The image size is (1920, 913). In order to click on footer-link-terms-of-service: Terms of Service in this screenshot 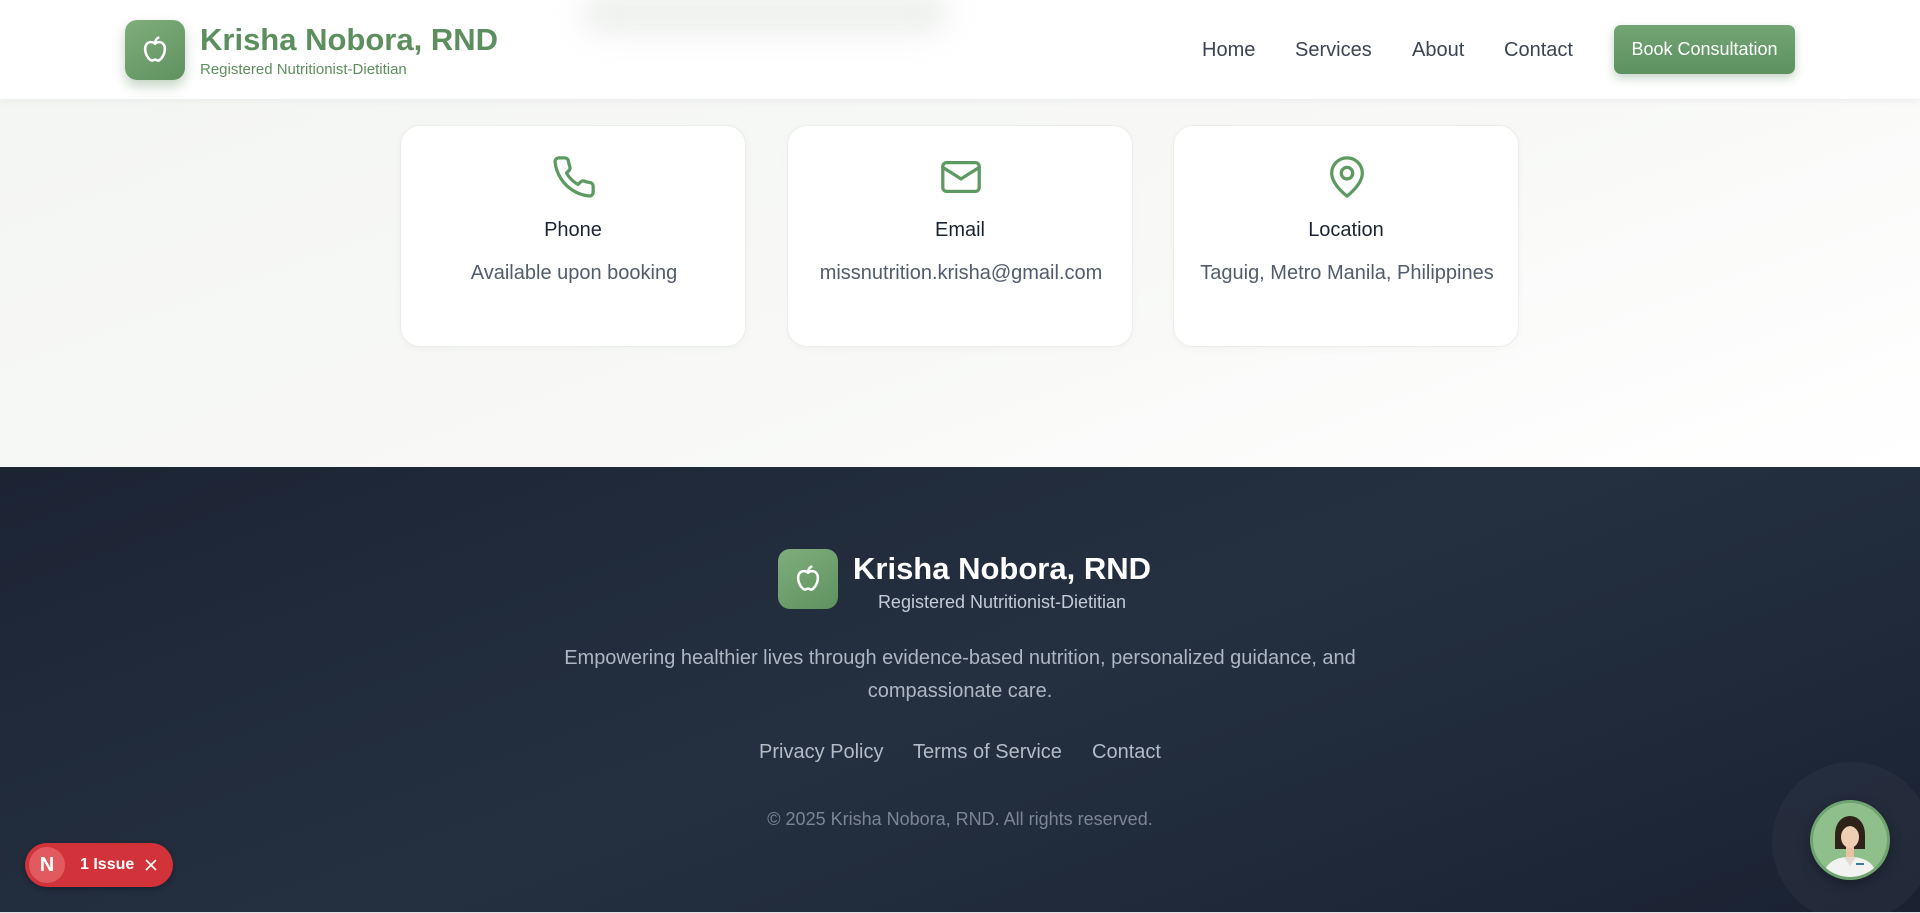, I will do `click(987, 752)`.